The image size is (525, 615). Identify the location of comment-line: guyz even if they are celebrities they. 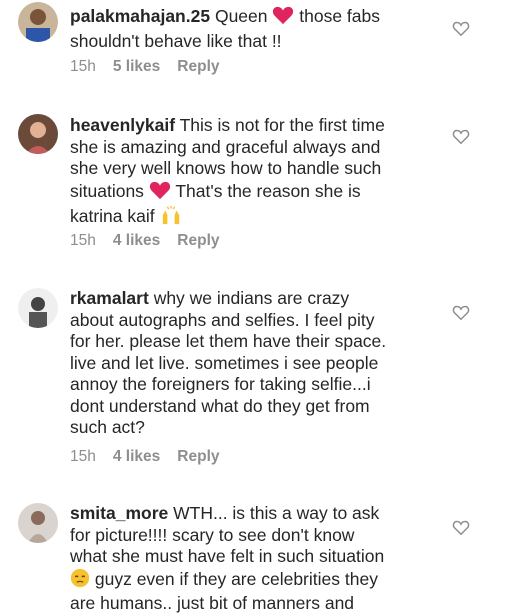
(236, 578).